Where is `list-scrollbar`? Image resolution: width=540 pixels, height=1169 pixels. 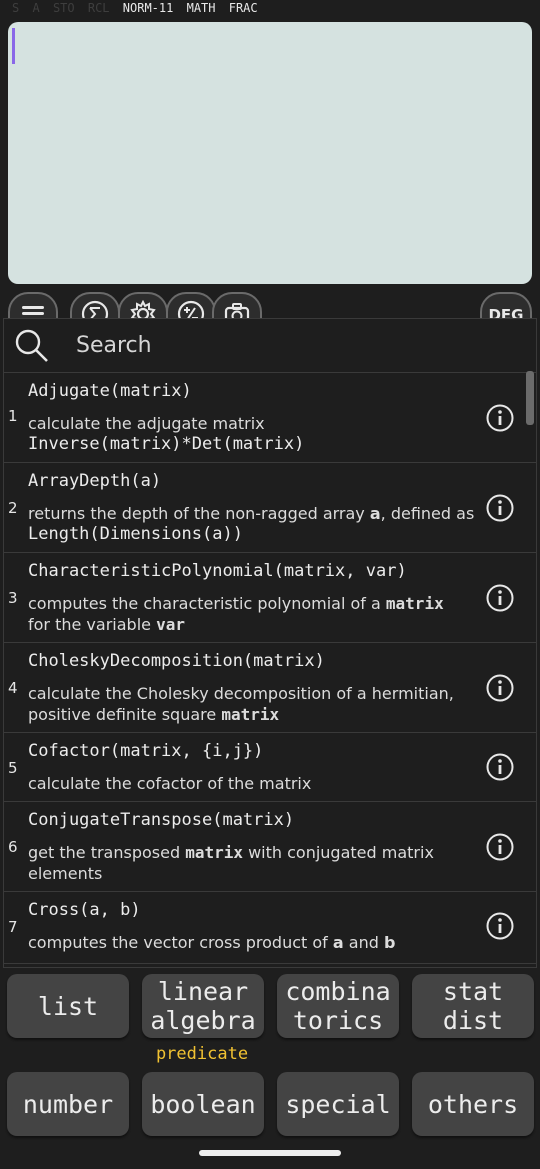
list-scrollbar is located at coordinates (530, 398).